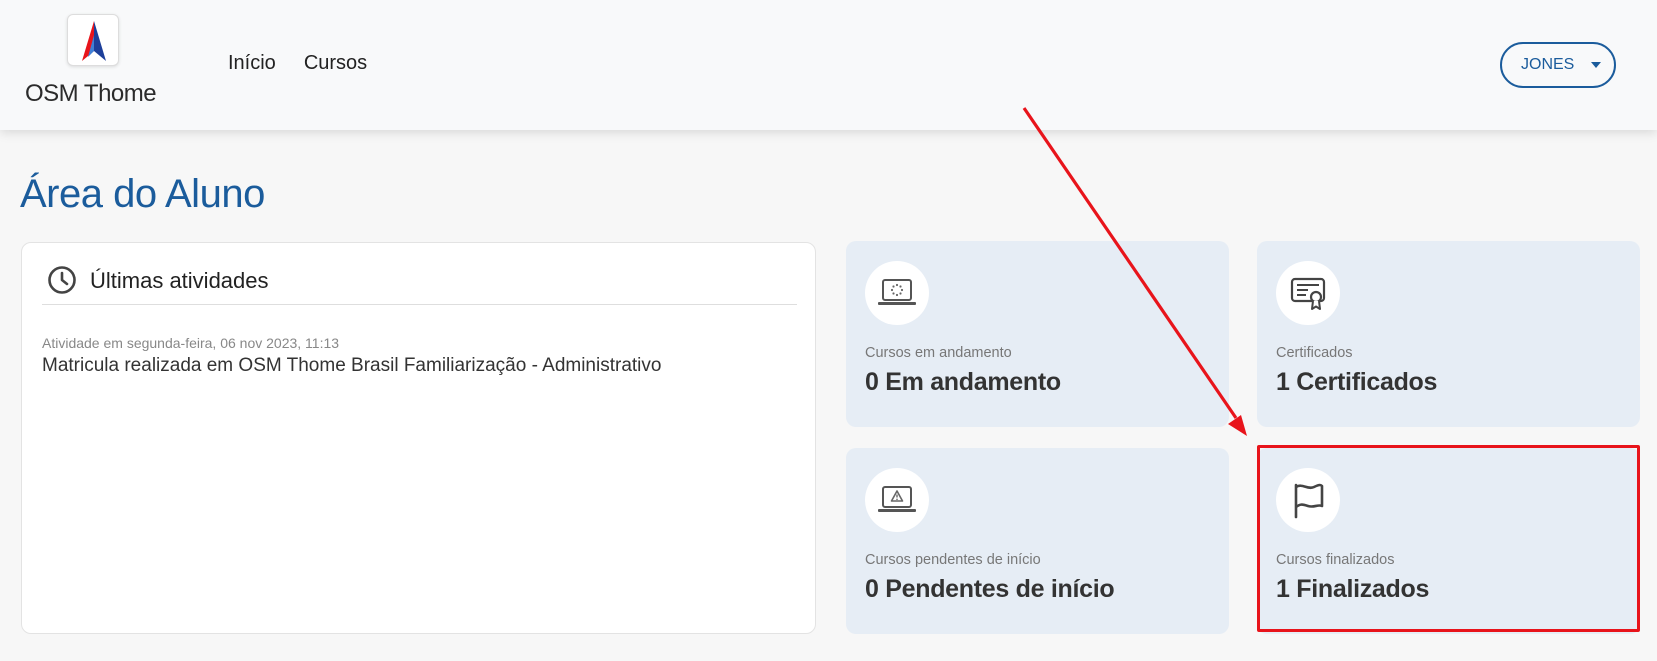  Describe the element at coordinates (62, 280) in the screenshot. I see `clock-icon` at that location.